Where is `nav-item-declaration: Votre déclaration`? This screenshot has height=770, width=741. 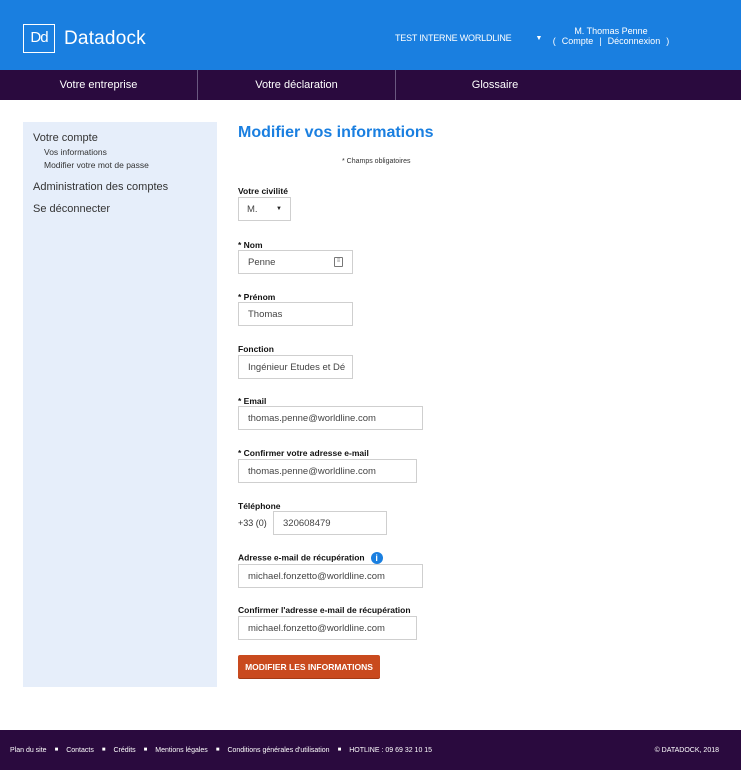
nav-item-declaration: Votre déclaration is located at coordinates (297, 85).